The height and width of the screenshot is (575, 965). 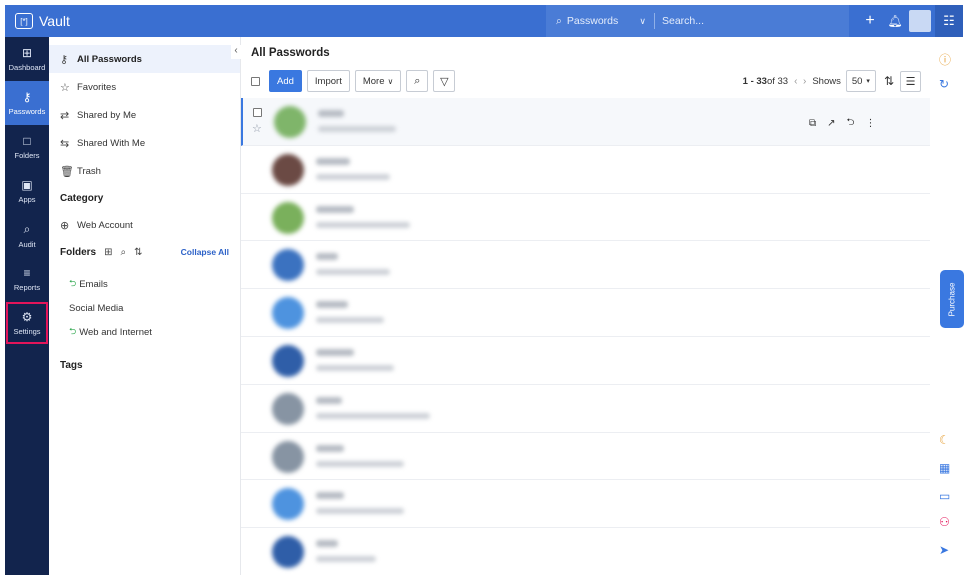 I want to click on chevron-down-icon: ▾, so click(x=868, y=81).